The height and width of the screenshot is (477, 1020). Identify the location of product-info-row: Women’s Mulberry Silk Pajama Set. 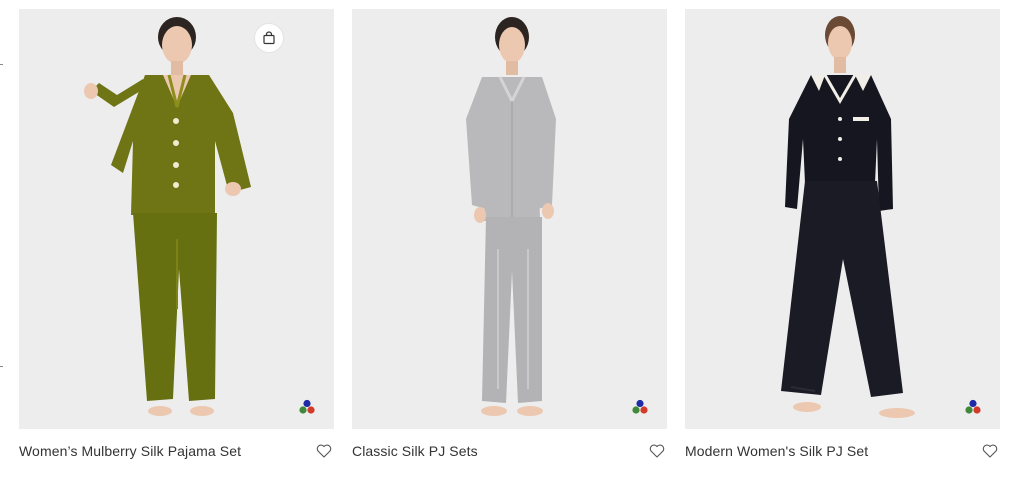
(176, 451).